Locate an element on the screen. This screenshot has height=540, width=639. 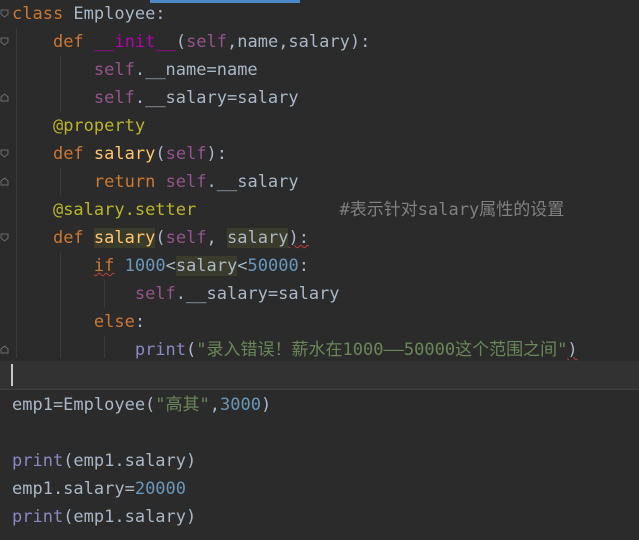
code-line: print("录入错误！薪水在1000——50000这个范围之间") is located at coordinates (325, 350).